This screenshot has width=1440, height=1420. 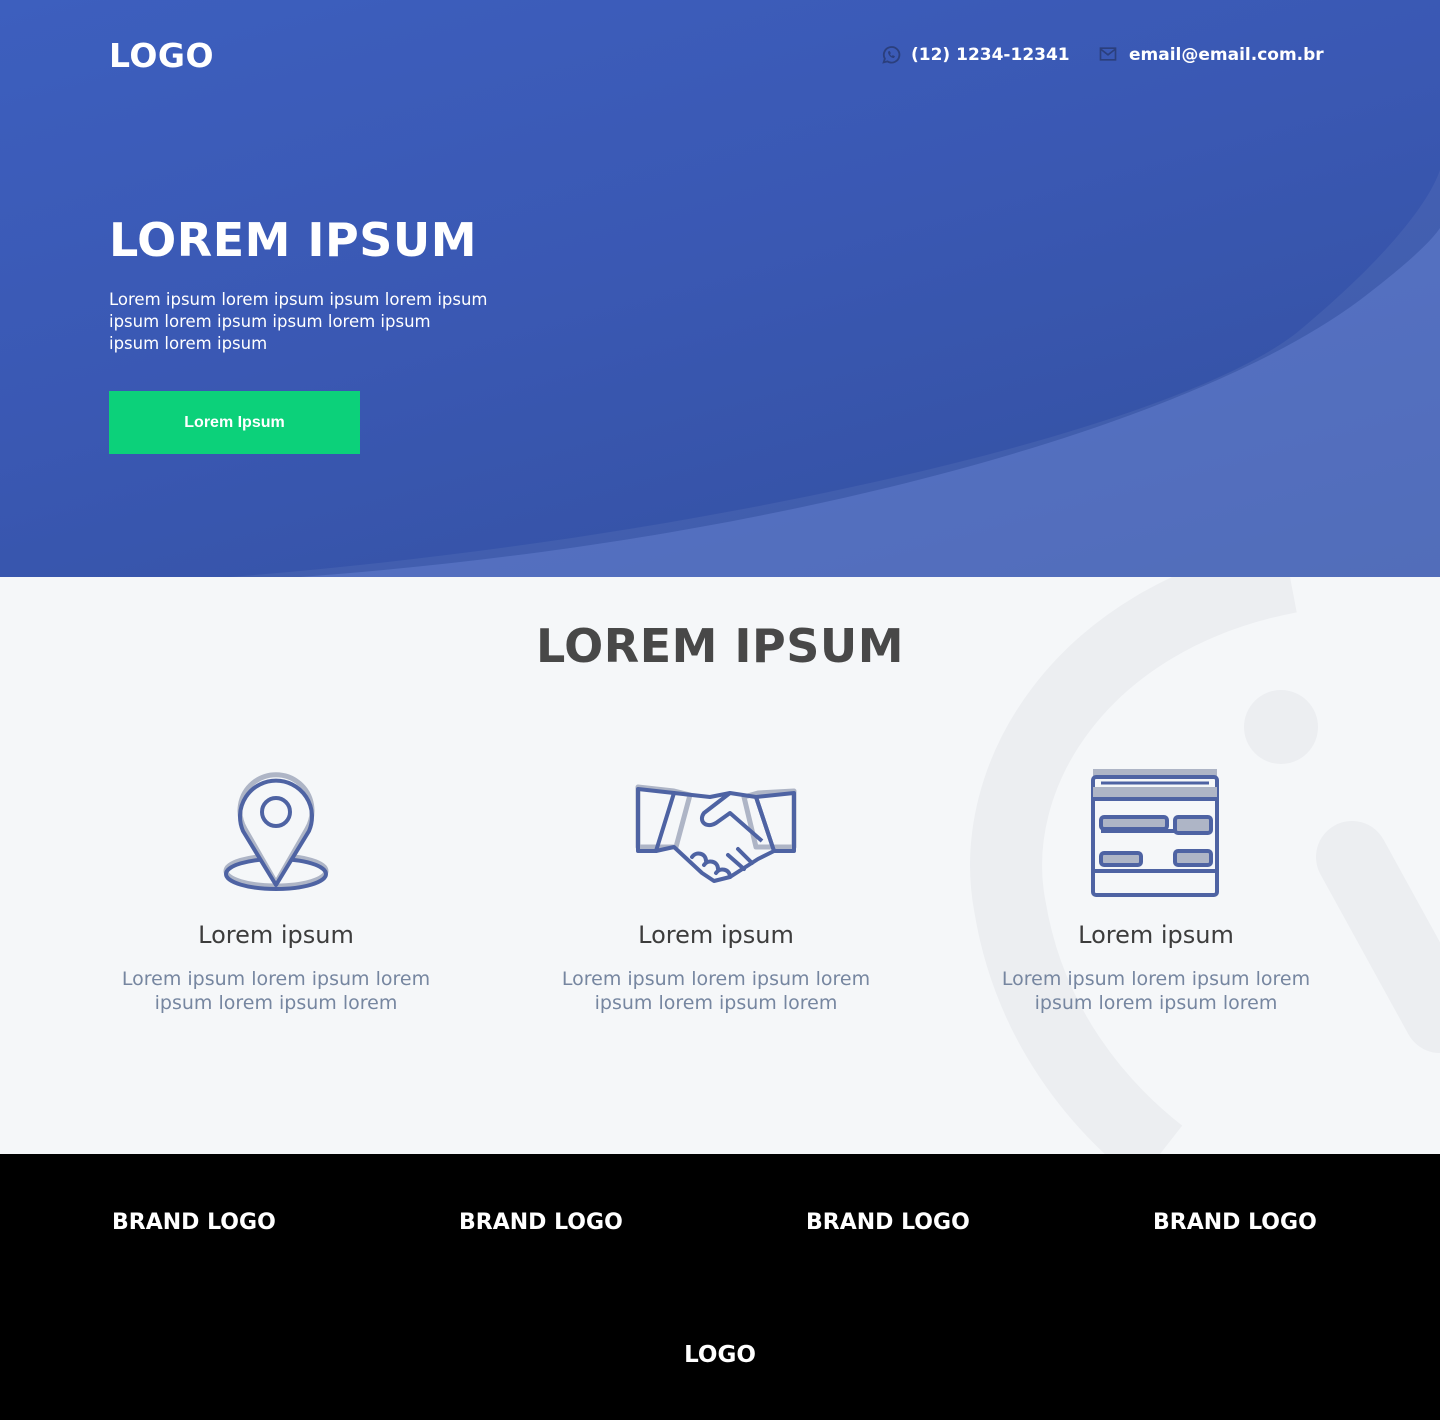 What do you see at coordinates (161, 55) in the screenshot?
I see `header-logo: LOGO` at bounding box center [161, 55].